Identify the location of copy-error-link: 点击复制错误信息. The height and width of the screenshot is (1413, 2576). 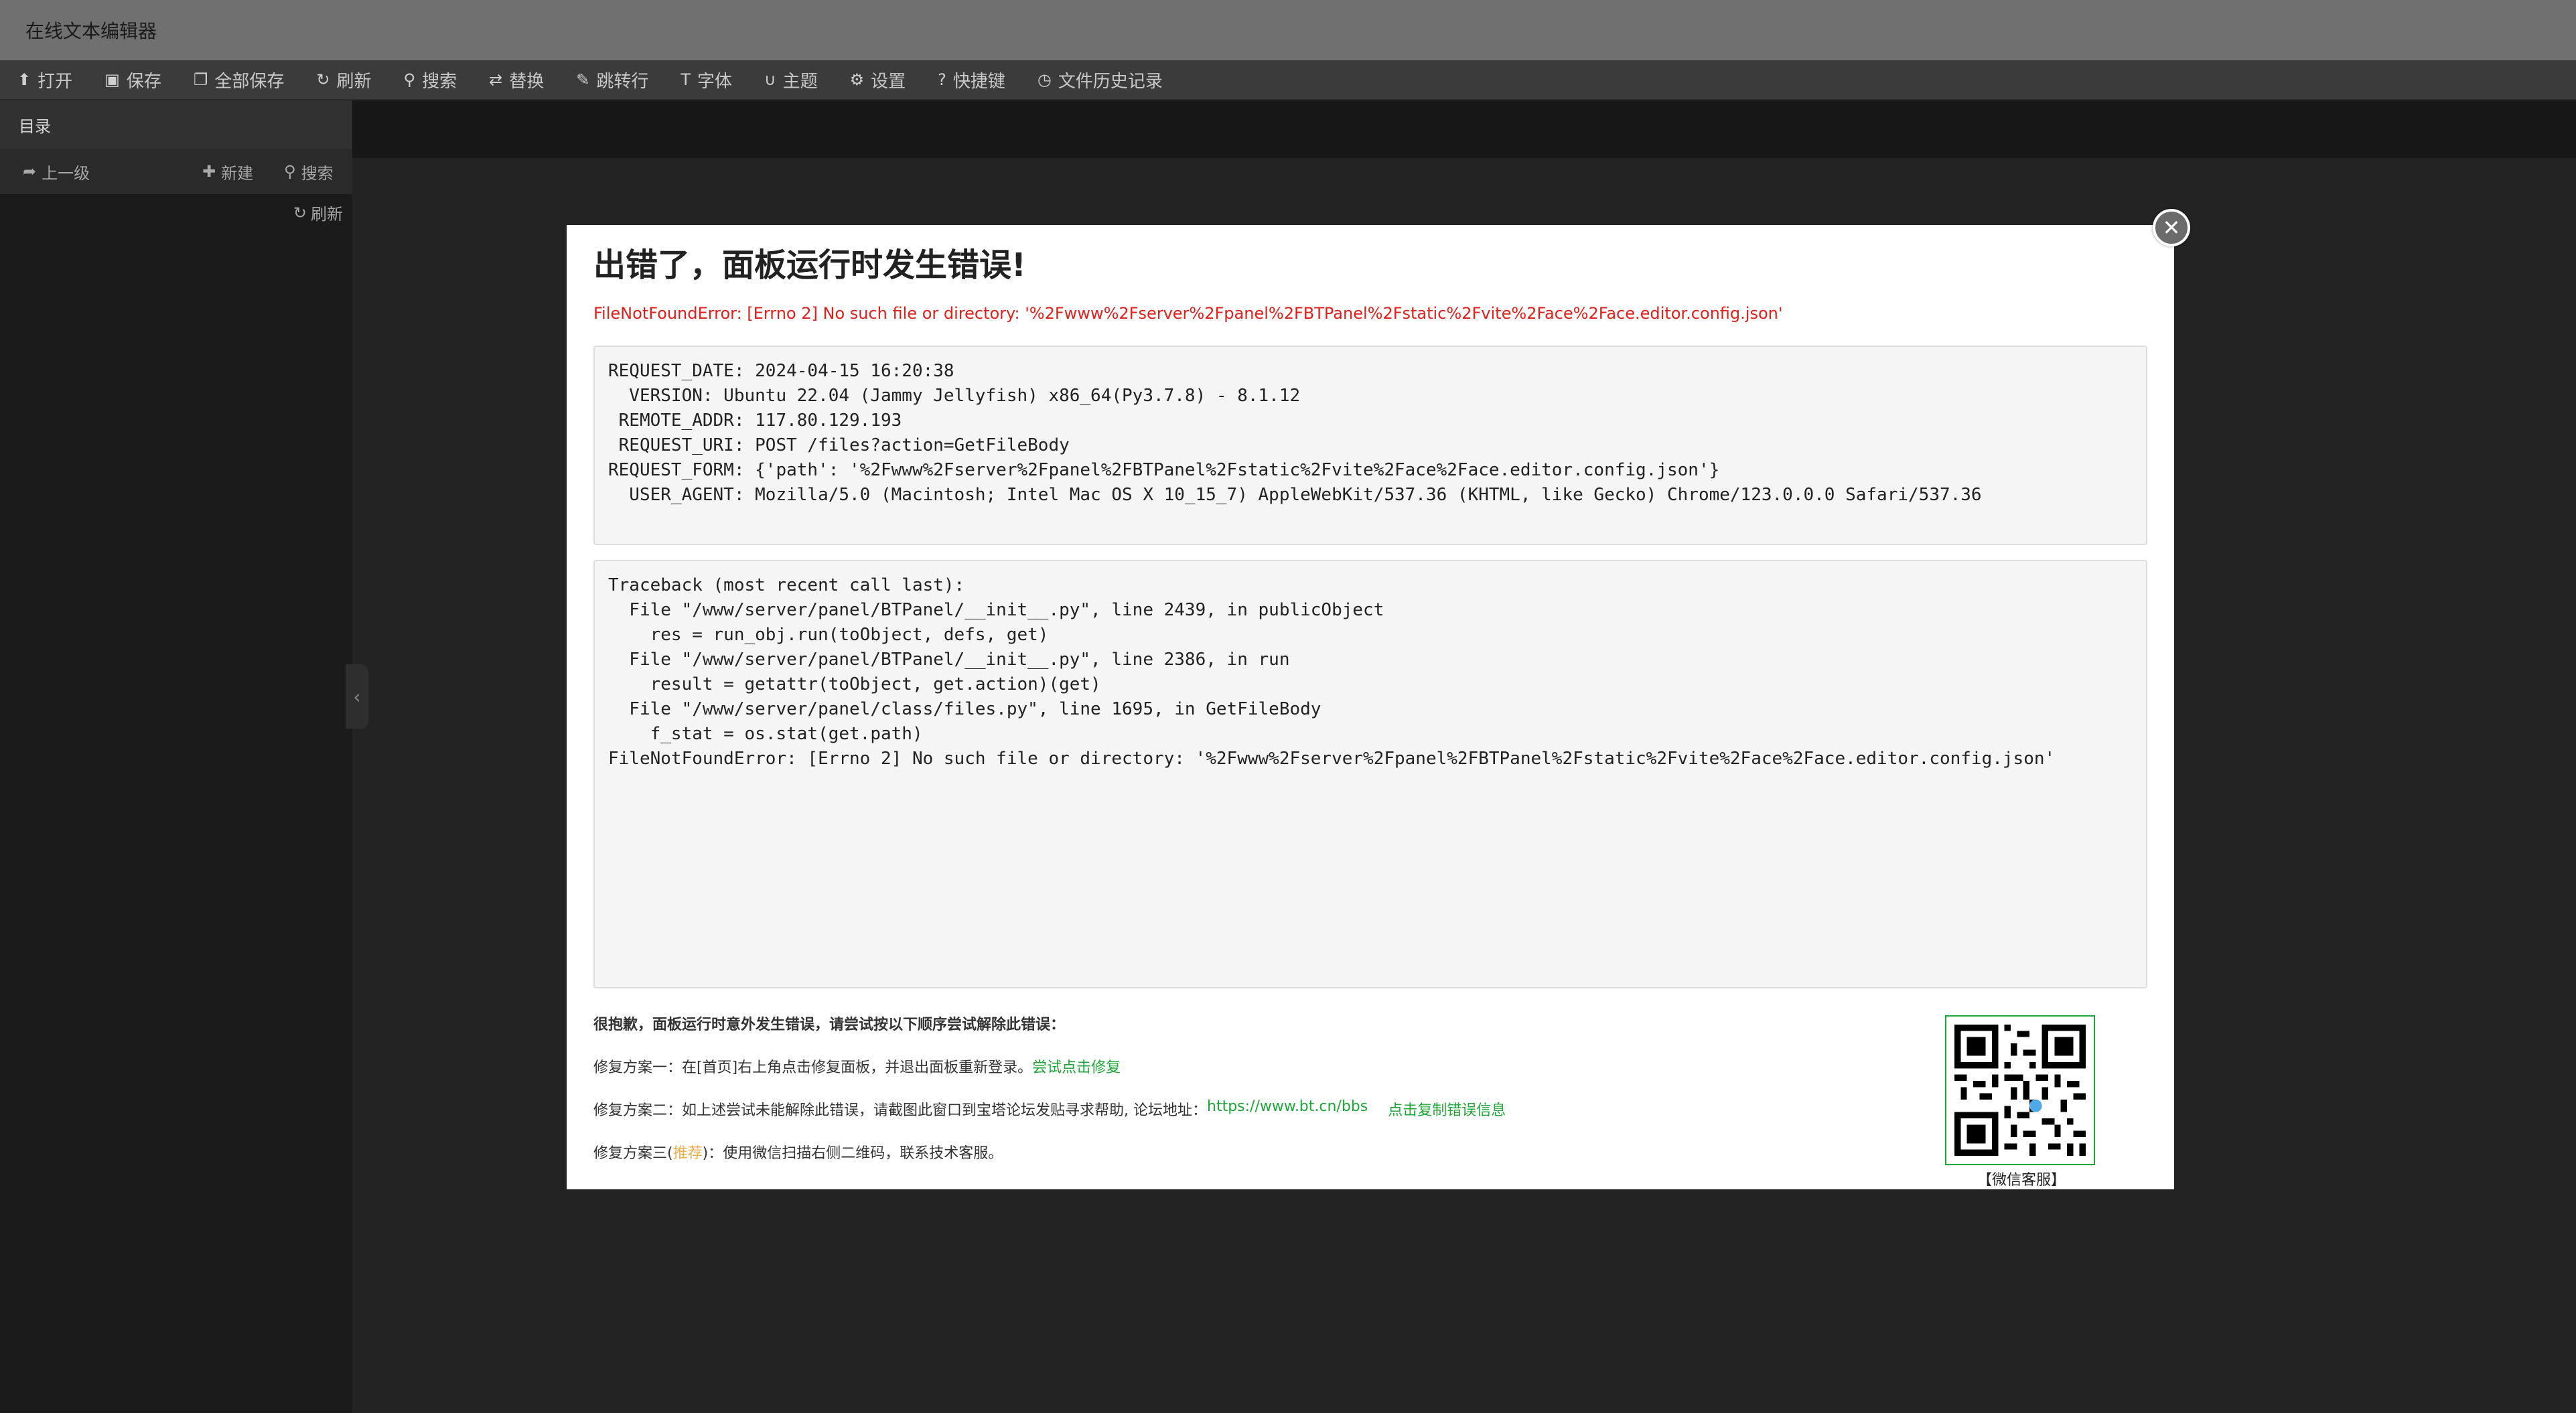
(1447, 1109).